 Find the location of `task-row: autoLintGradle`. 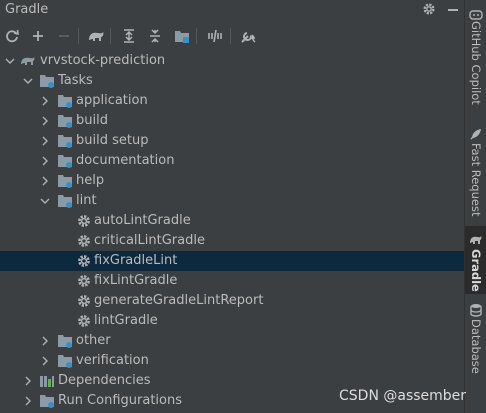

task-row: autoLintGradle is located at coordinates (232, 221).